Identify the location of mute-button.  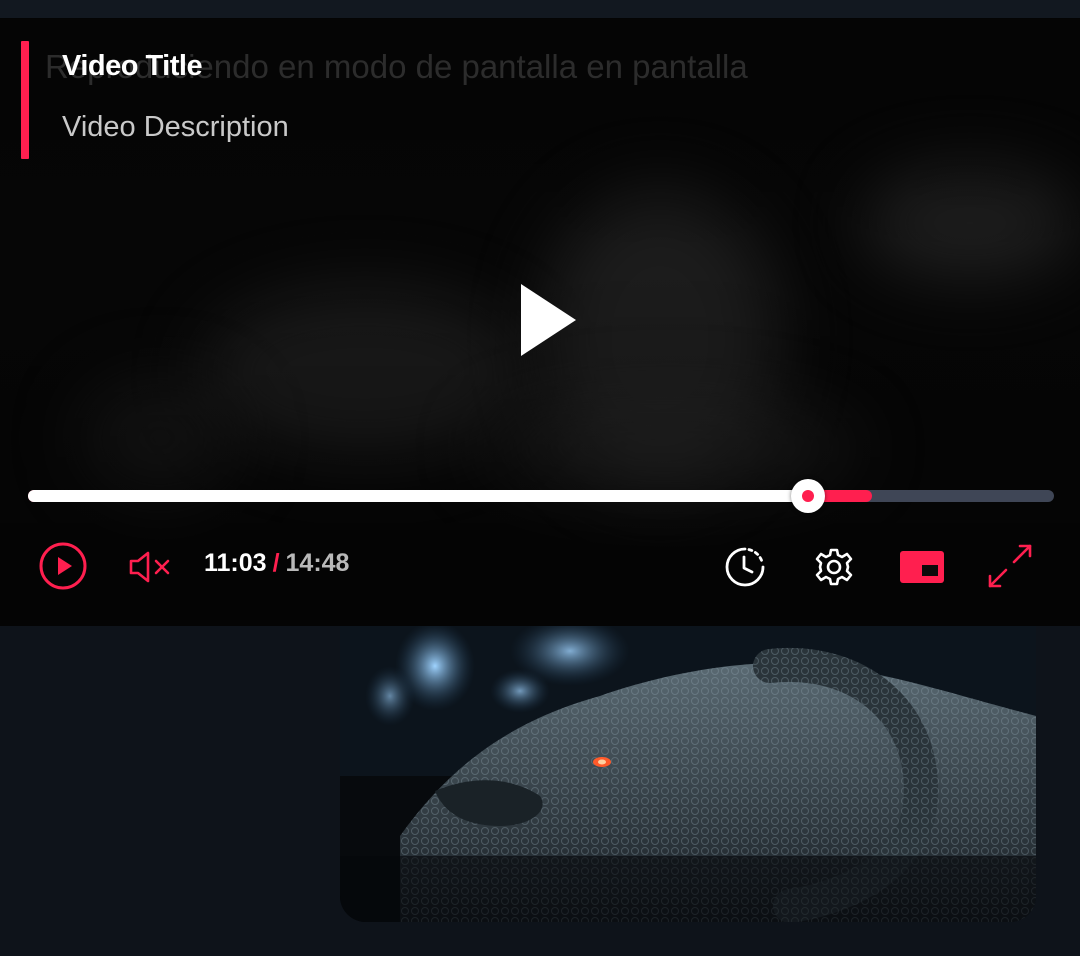
(151, 567).